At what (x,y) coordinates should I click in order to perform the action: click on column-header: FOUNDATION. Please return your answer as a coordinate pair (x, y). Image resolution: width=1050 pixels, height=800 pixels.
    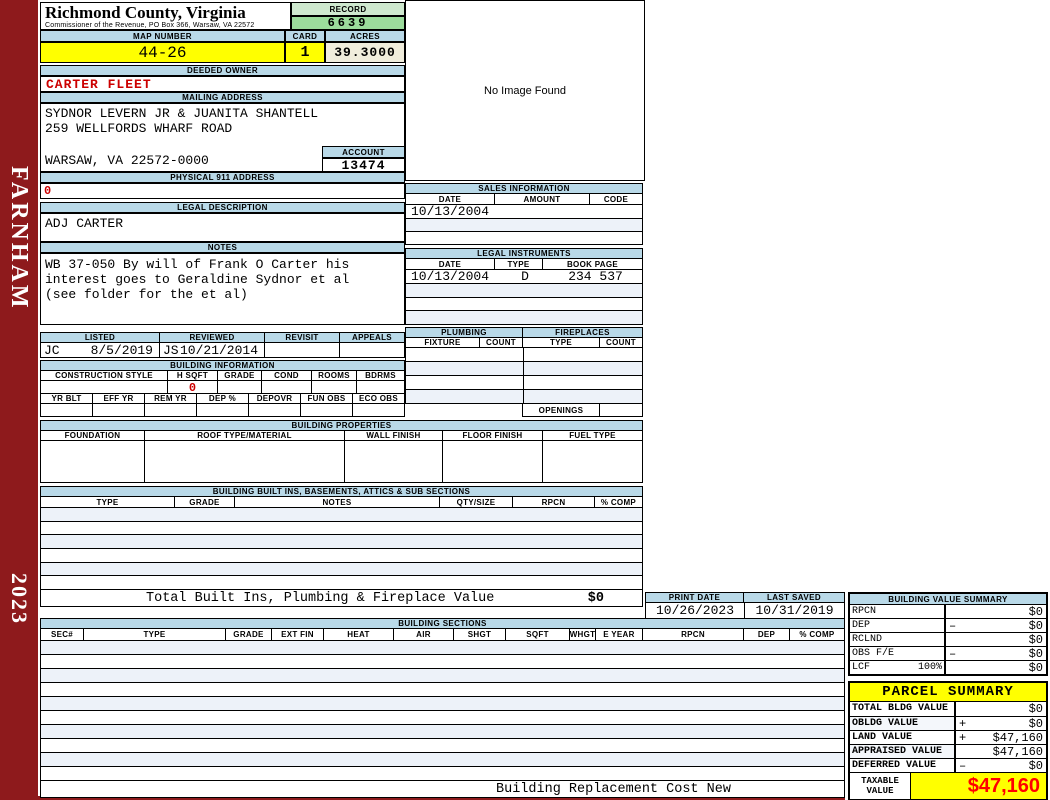
    Looking at the image, I should click on (93, 435).